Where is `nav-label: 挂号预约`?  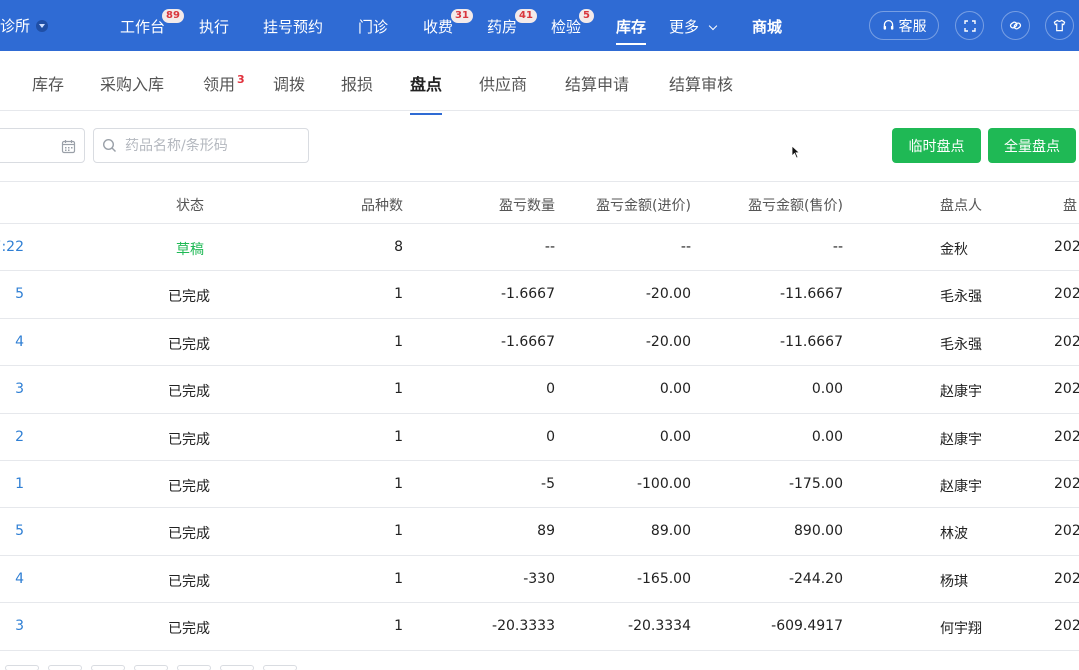 nav-label: 挂号预约 is located at coordinates (293, 27).